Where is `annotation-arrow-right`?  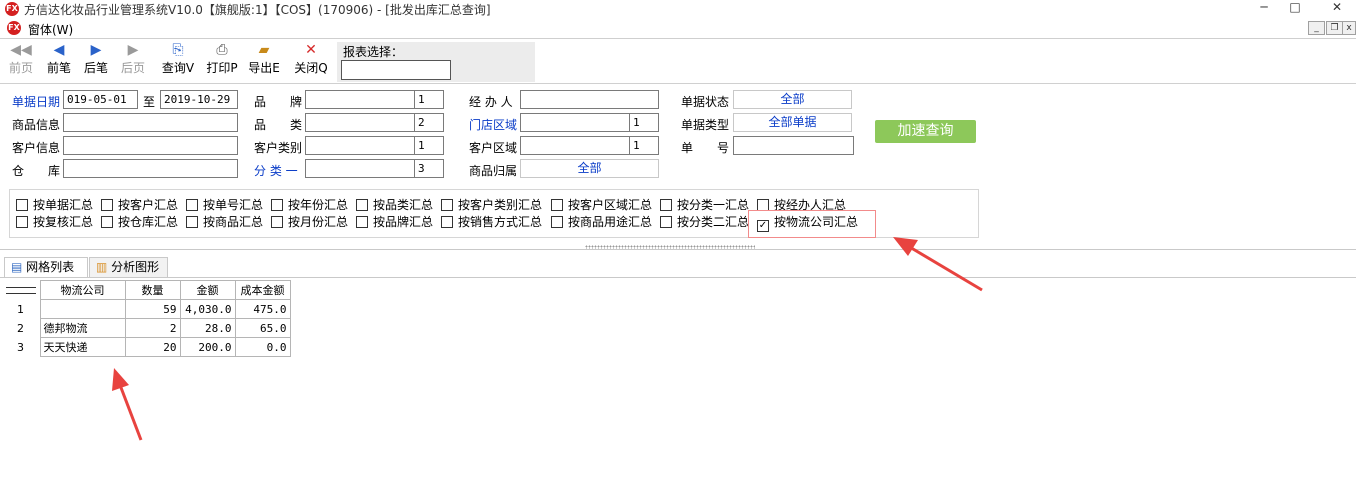 annotation-arrow-right is located at coordinates (938, 264).